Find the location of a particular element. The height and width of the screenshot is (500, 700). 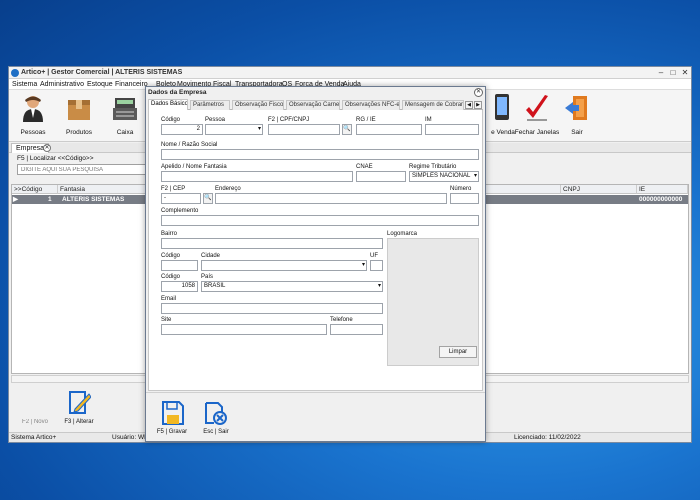

codigo-pais-label: Código is located at coordinates (171, 277).